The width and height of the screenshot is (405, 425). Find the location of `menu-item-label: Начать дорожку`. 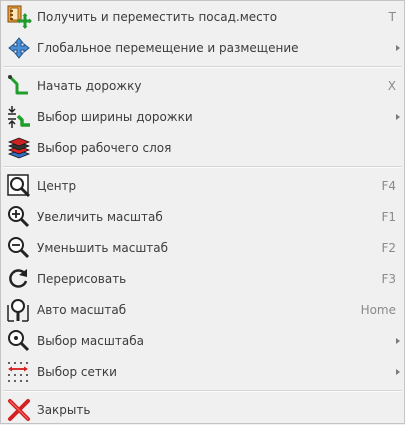

menu-item-label: Начать дорожку is located at coordinates (89, 85).